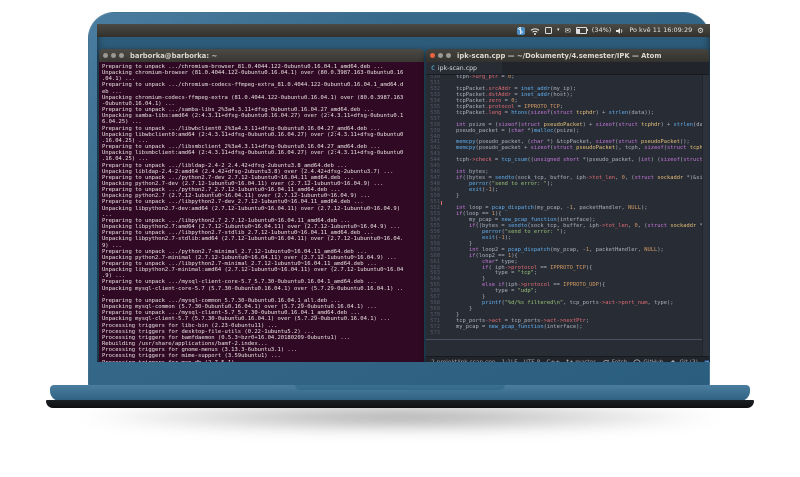 The image size is (800, 477). I want to click on sync-icon, so click(605, 360).